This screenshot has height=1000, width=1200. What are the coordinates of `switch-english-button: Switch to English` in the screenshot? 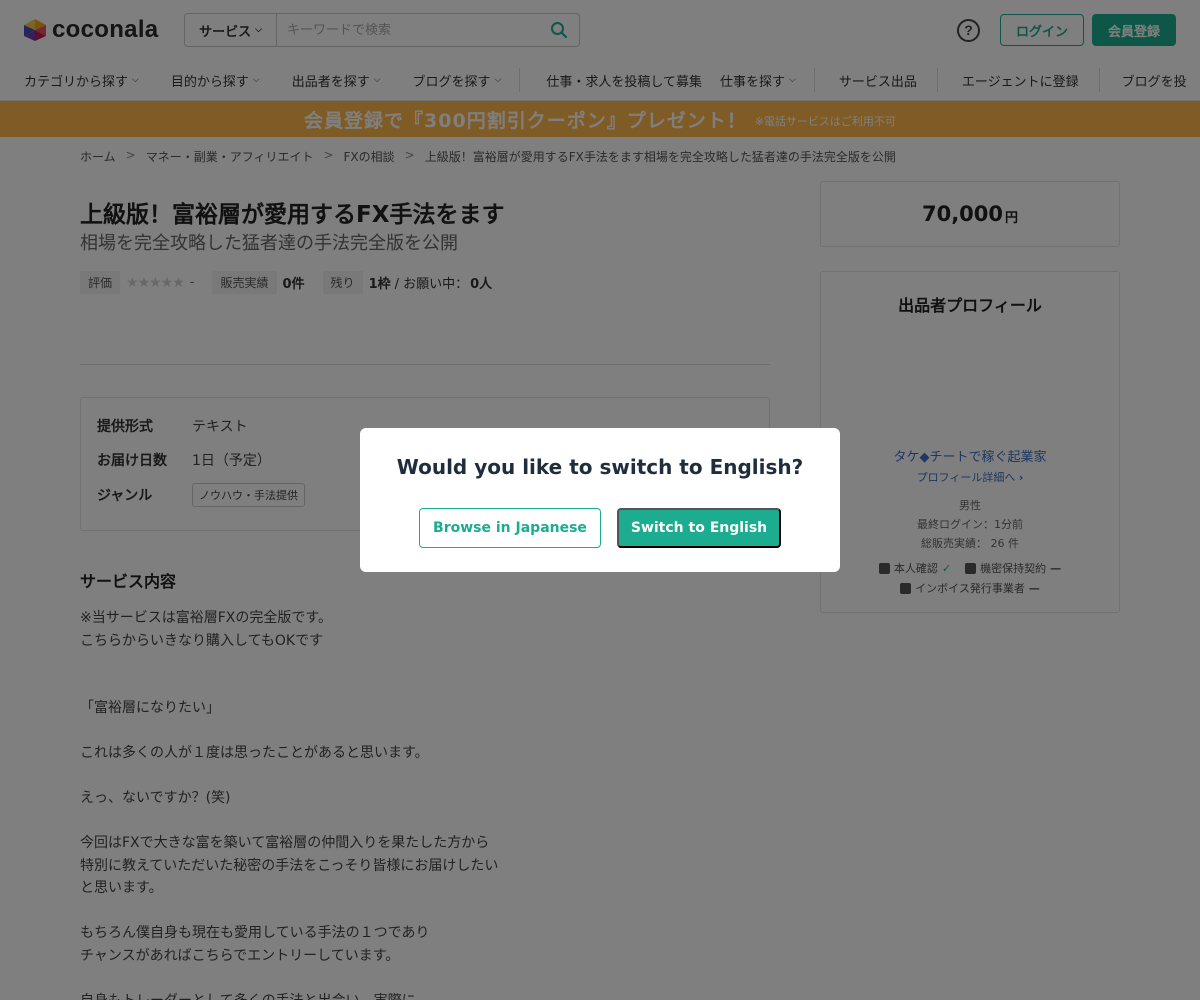 It's located at (699, 528).